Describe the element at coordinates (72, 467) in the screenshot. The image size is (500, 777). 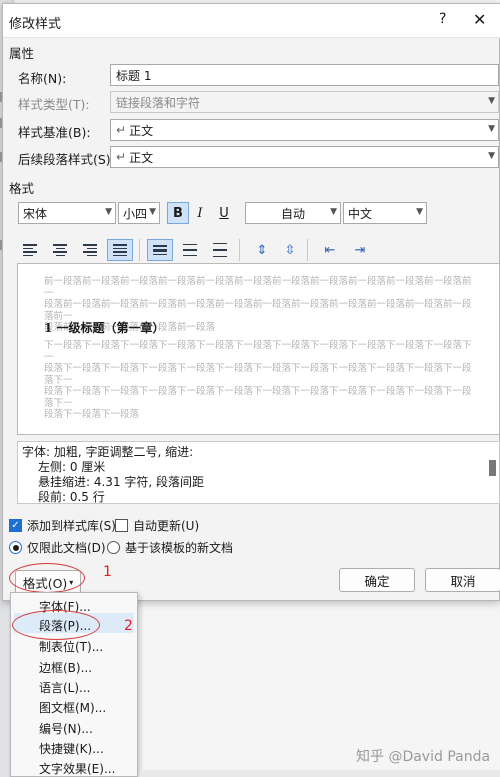
I see `description-line: 左侧: 0 厘米` at that location.